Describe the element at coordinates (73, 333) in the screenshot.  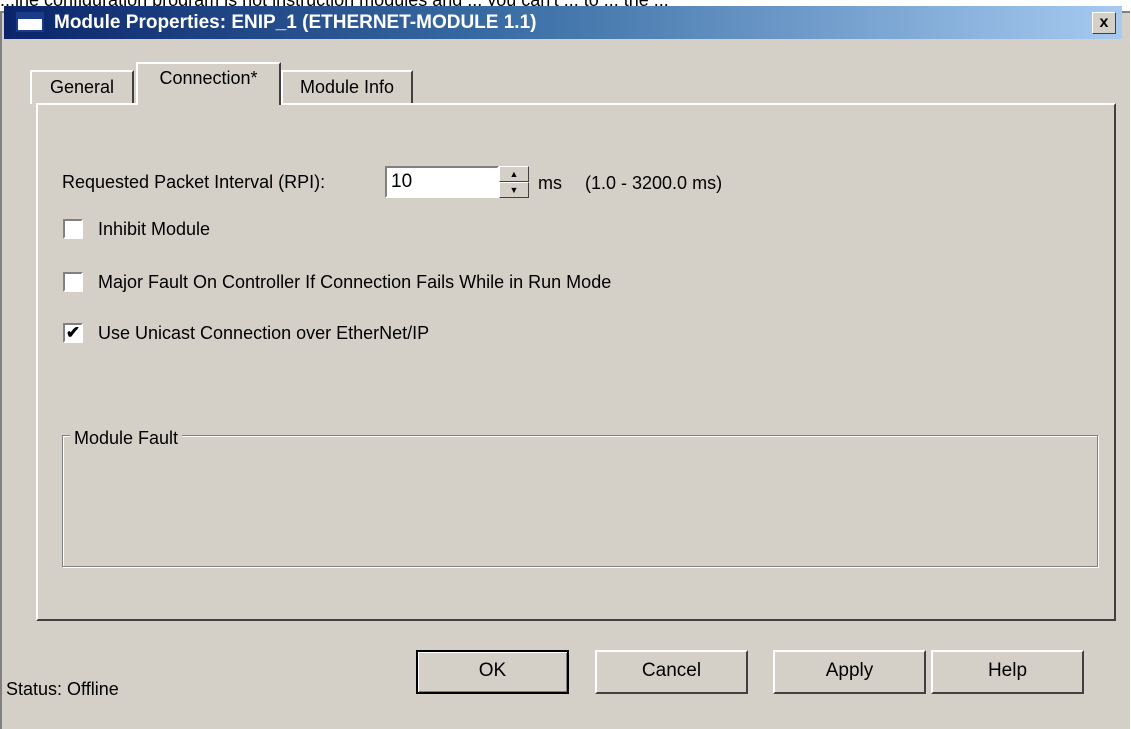
I see `unicast-connection-checkbox: ✔` at that location.